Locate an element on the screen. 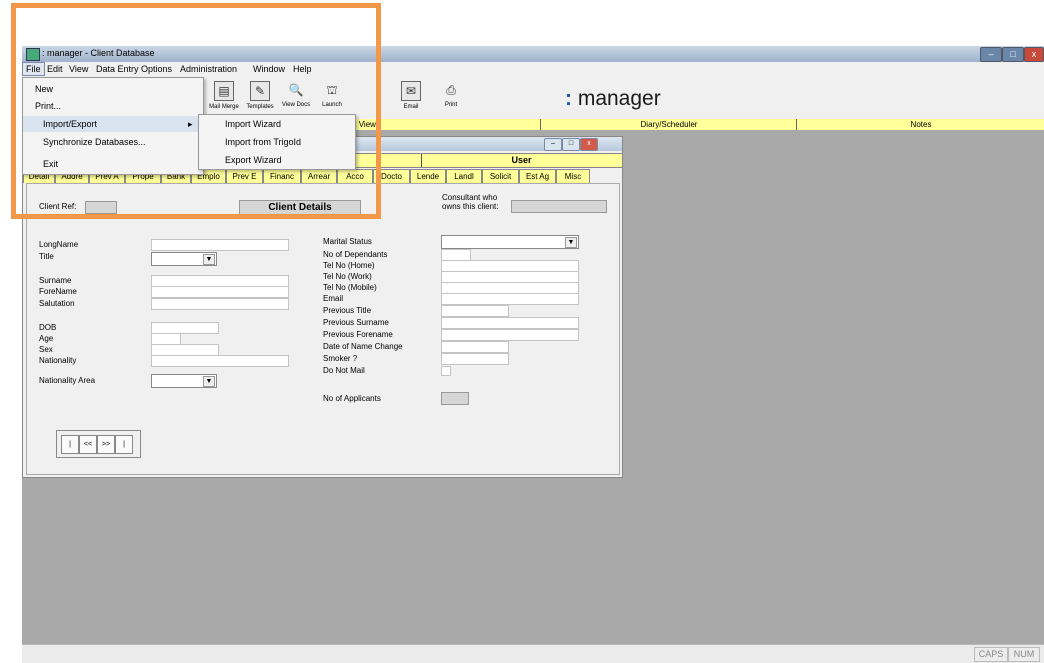 Image resolution: width=1044 pixels, height=663 pixels. minimize-button: – is located at coordinates (991, 54).